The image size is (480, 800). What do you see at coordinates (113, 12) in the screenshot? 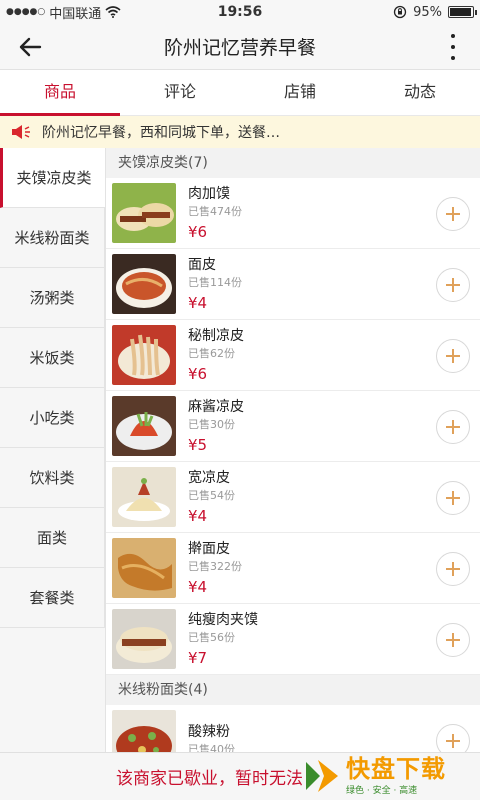
I see `wifi-icon` at bounding box center [113, 12].